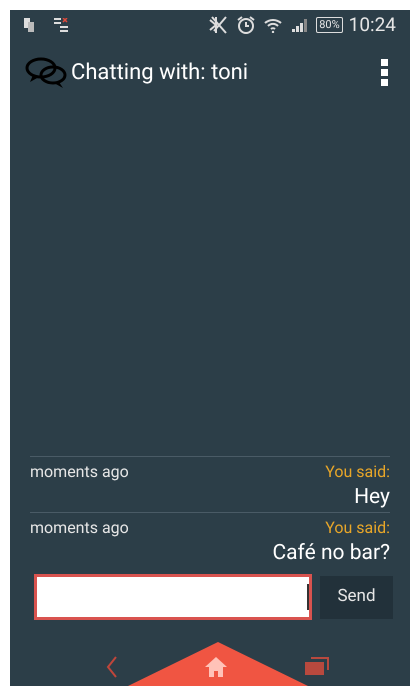 The width and height of the screenshot is (410, 686). Describe the element at coordinates (61, 25) in the screenshot. I see `list-icon` at that location.